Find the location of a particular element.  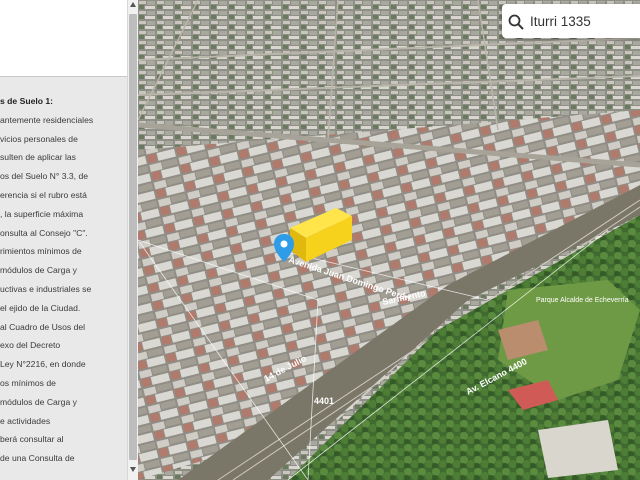

zoning-text-line: , la superficie máxima is located at coordinates (42, 213).